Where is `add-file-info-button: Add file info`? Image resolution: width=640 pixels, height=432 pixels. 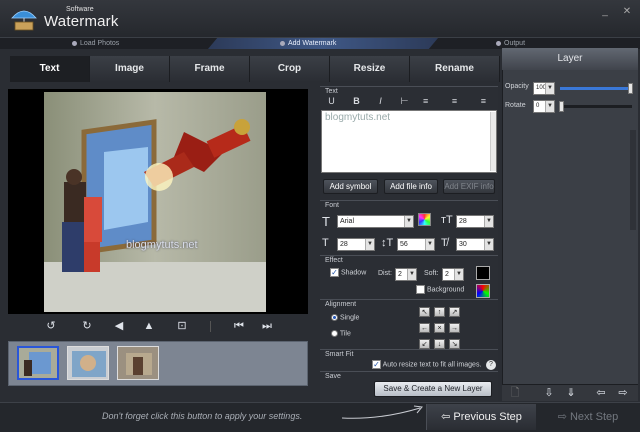
add-file-info-button: Add file info is located at coordinates (411, 186).